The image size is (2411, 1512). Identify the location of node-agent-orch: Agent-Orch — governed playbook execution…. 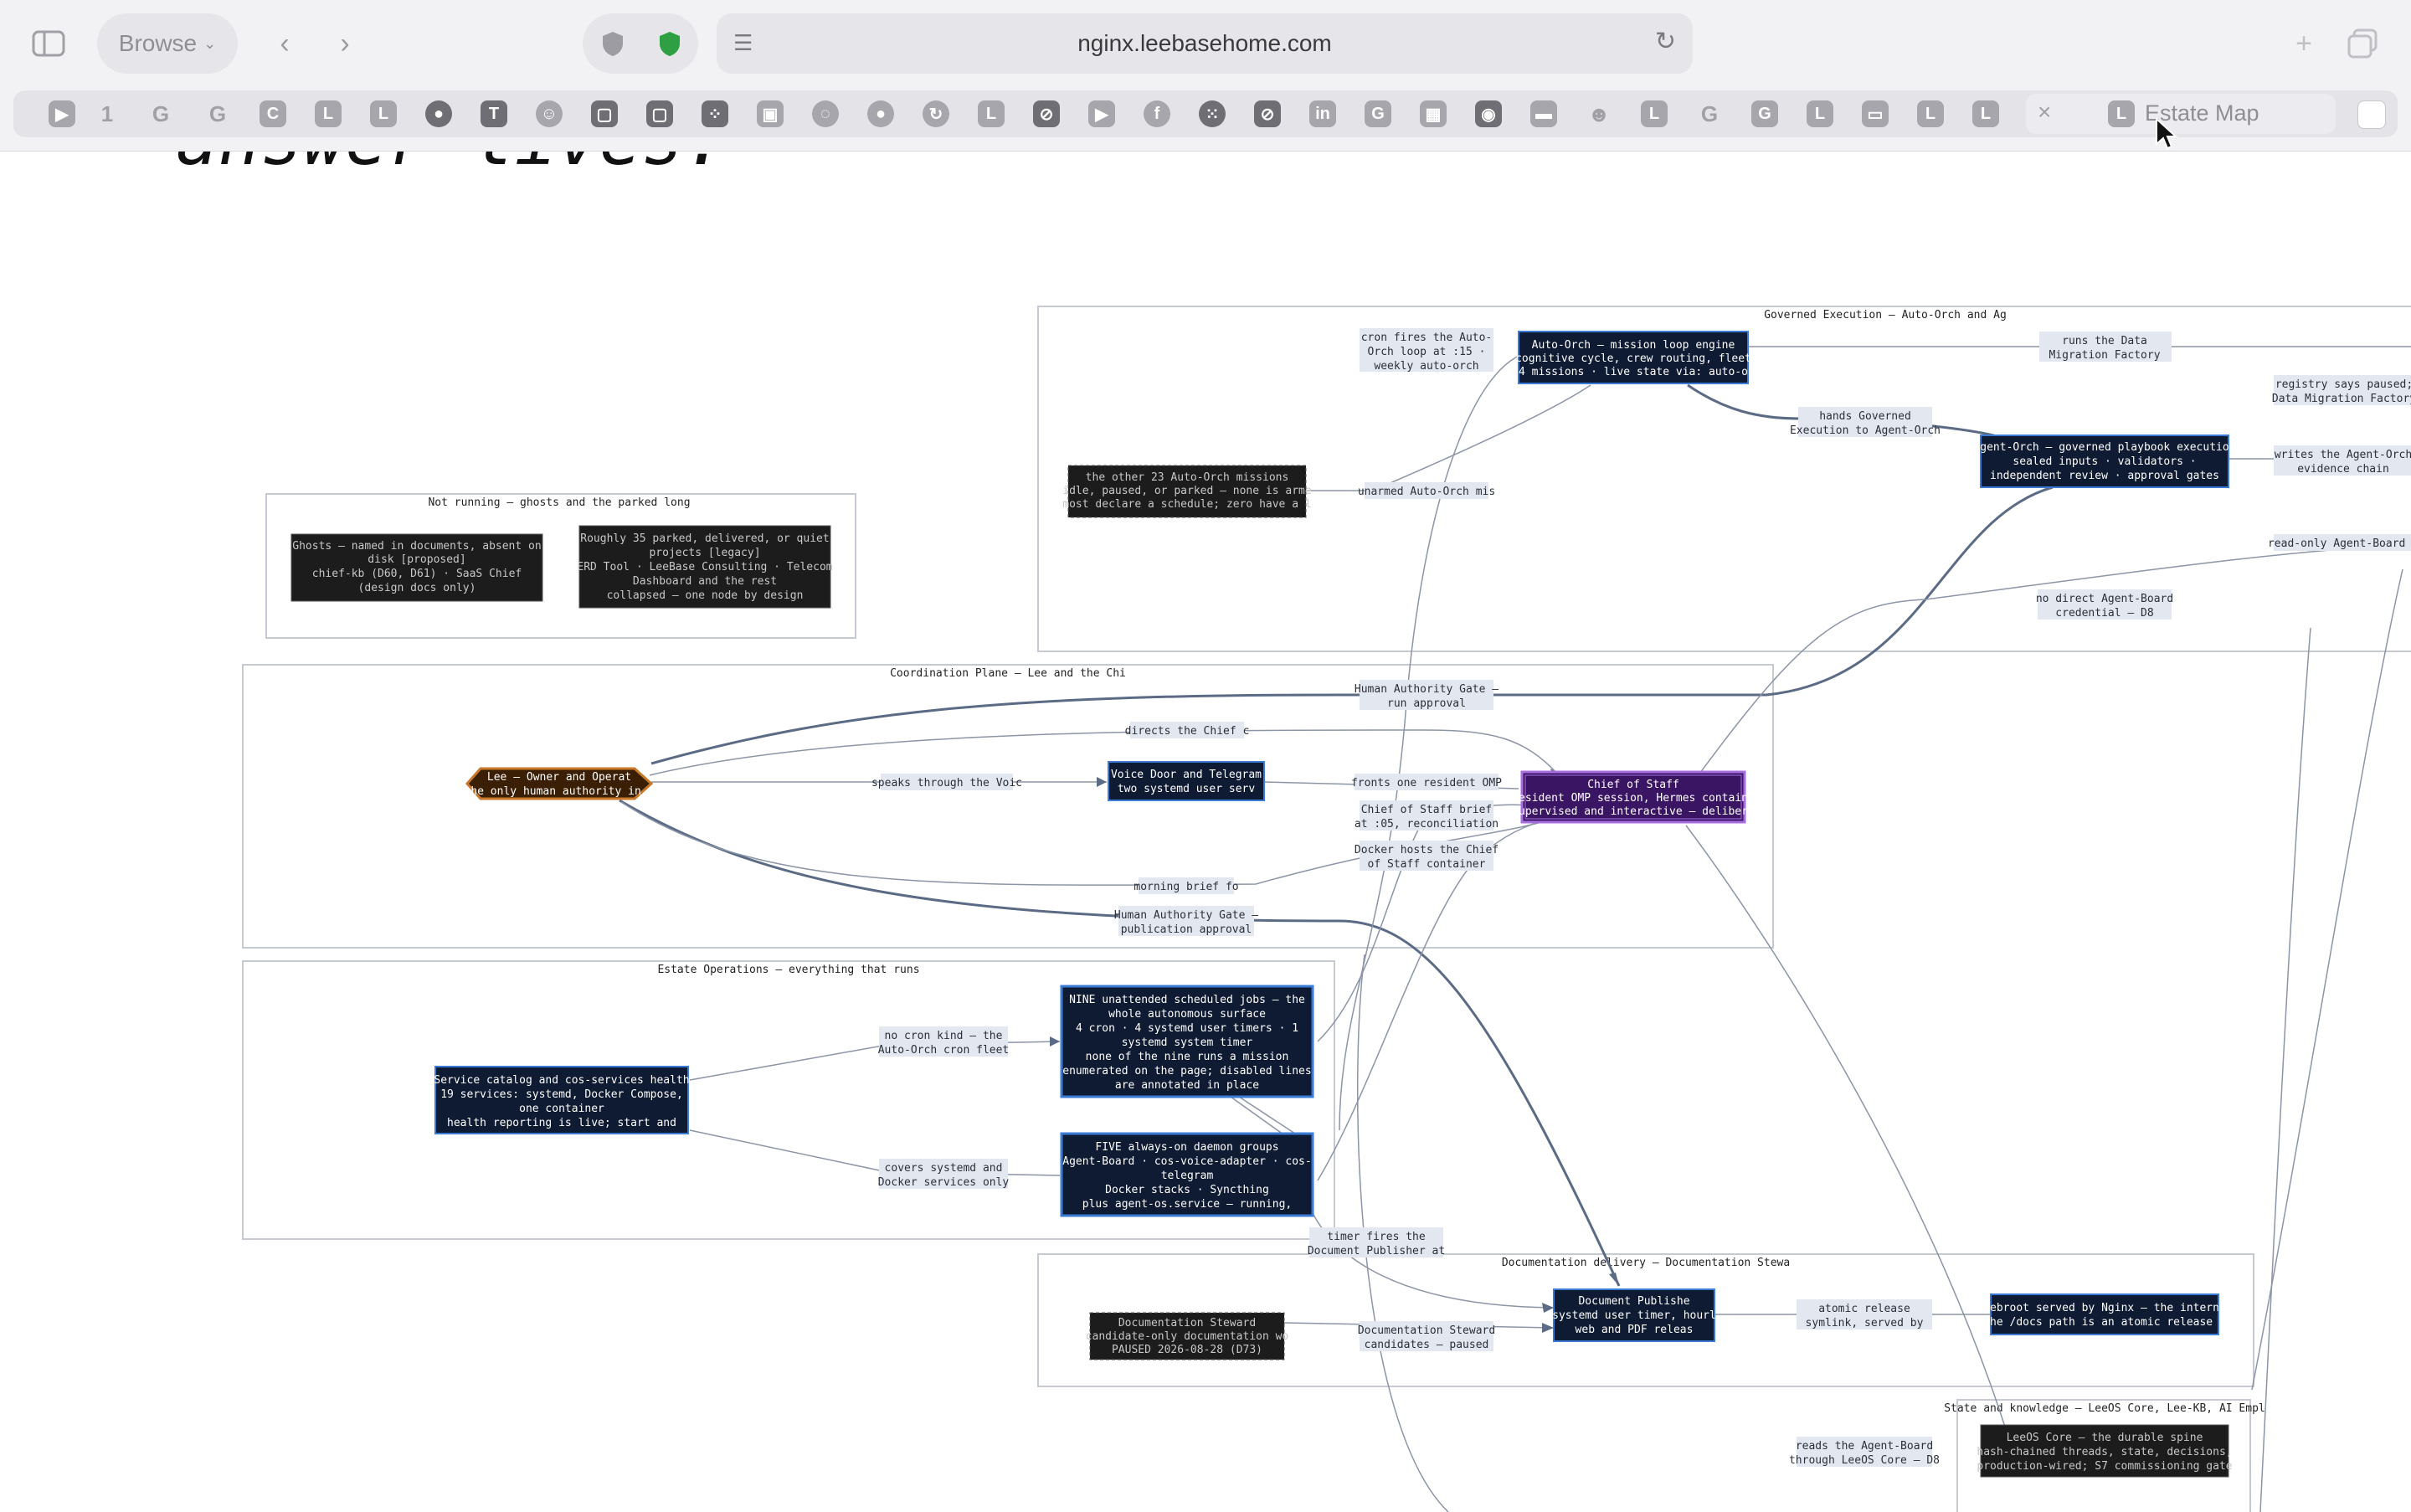
(2104, 461).